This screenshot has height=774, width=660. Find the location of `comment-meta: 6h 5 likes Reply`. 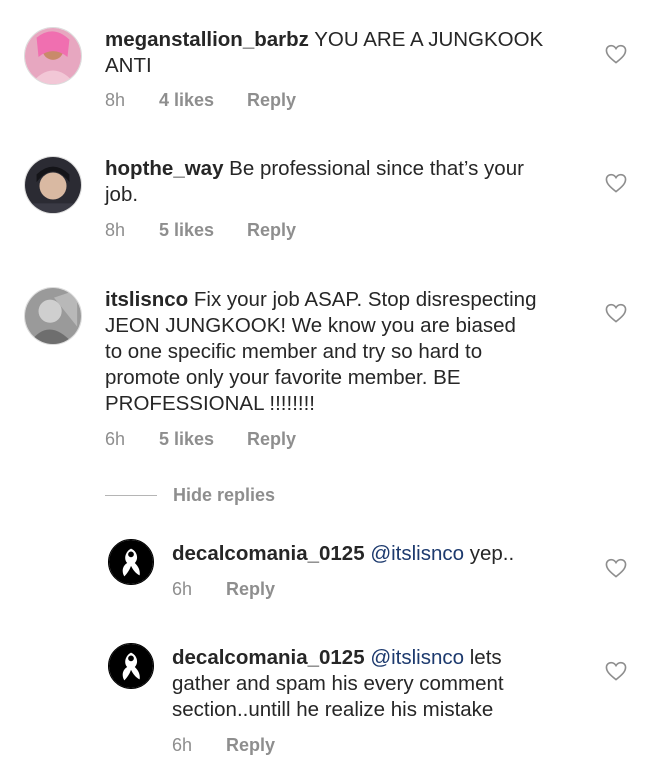

comment-meta: 6h 5 likes Reply is located at coordinates (200, 439).